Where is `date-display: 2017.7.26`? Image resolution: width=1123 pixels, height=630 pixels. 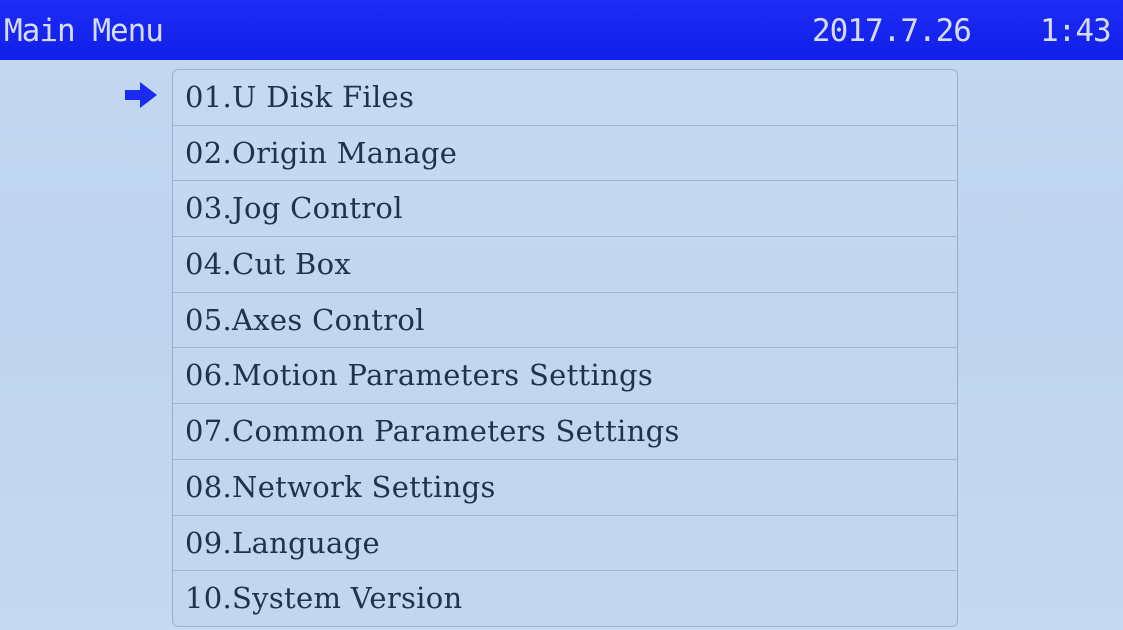
date-display: 2017.7.26 is located at coordinates (892, 31).